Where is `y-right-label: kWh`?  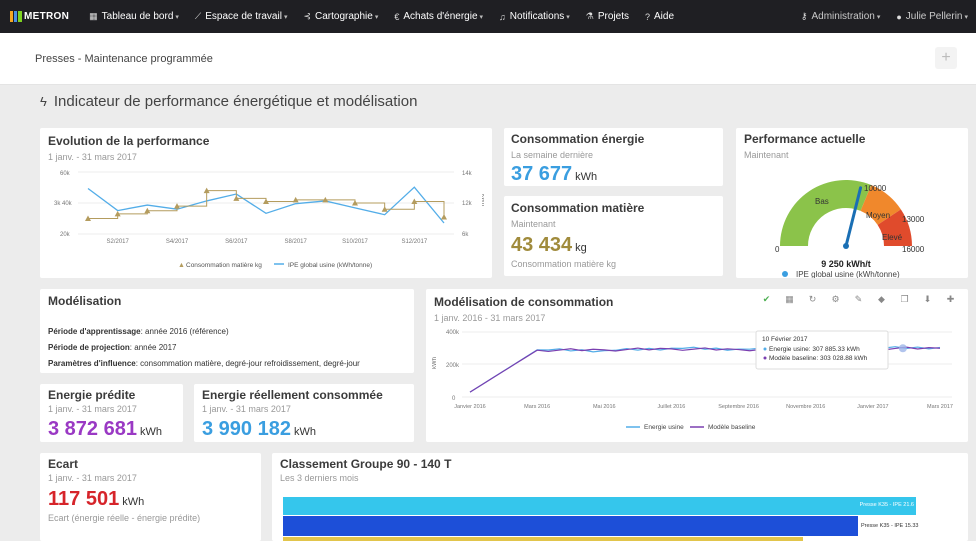
y-right-label: kWh is located at coordinates (482, 200).